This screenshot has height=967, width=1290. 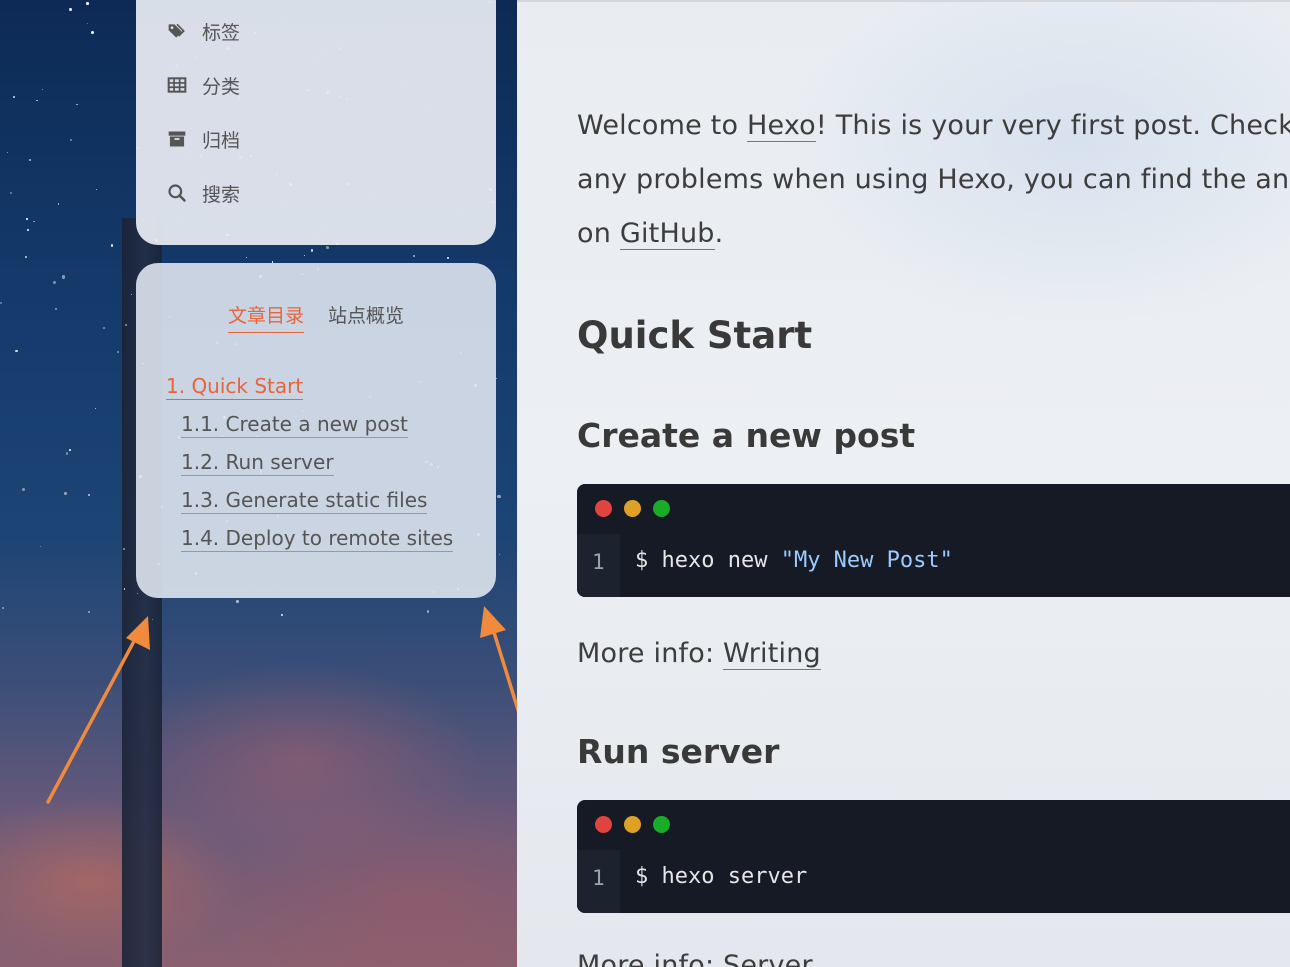 I want to click on site-menu: 标签 分类 归档 搜索, so click(x=316, y=122).